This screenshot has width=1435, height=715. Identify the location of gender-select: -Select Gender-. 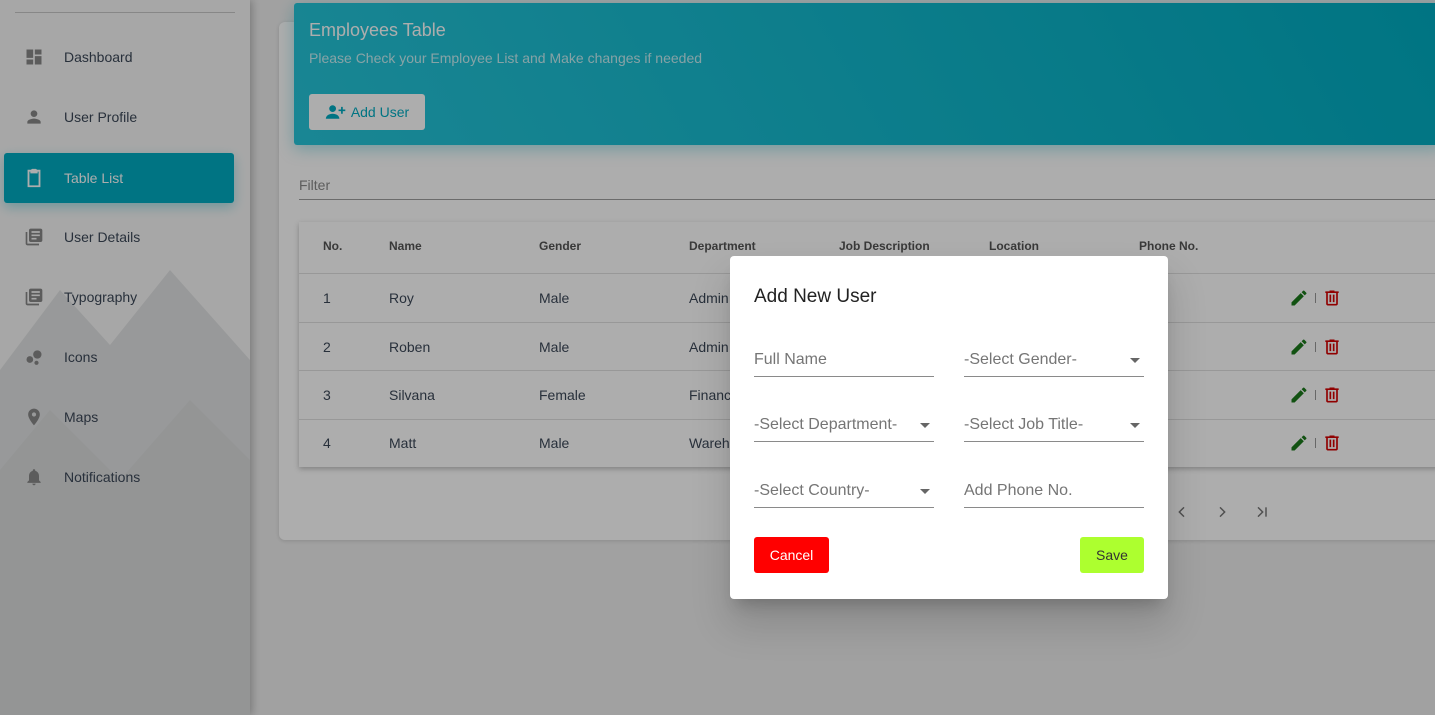
(1054, 362).